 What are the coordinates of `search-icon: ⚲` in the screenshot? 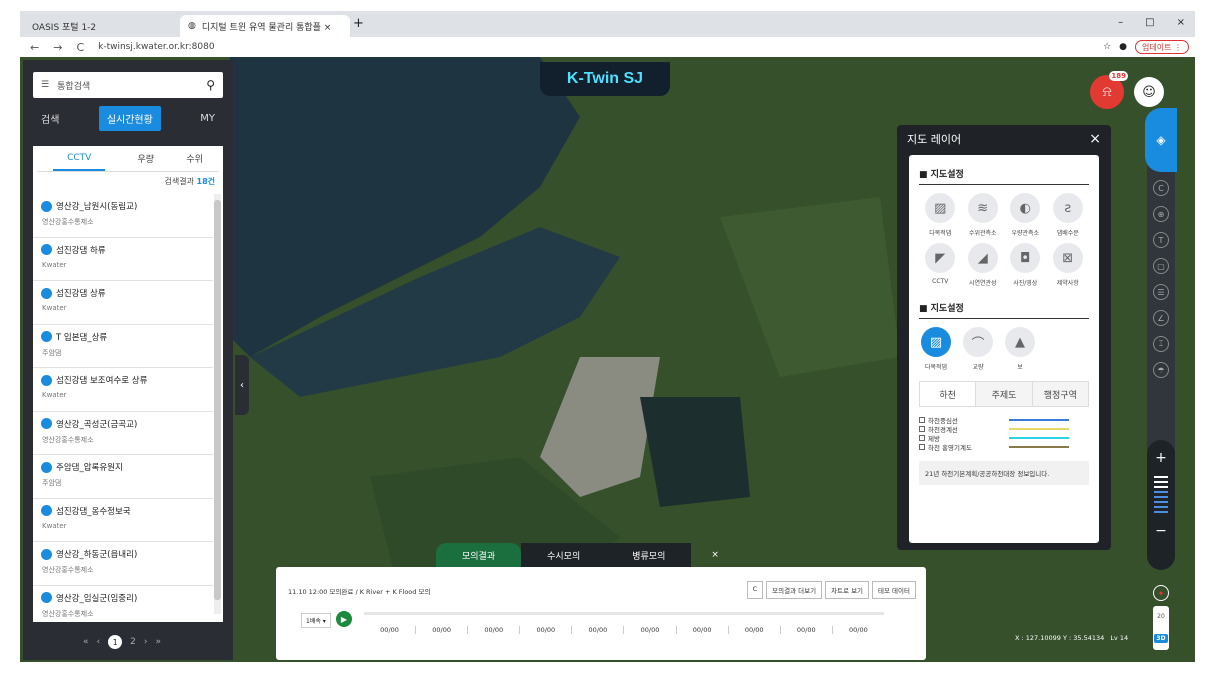 It's located at (210, 85).